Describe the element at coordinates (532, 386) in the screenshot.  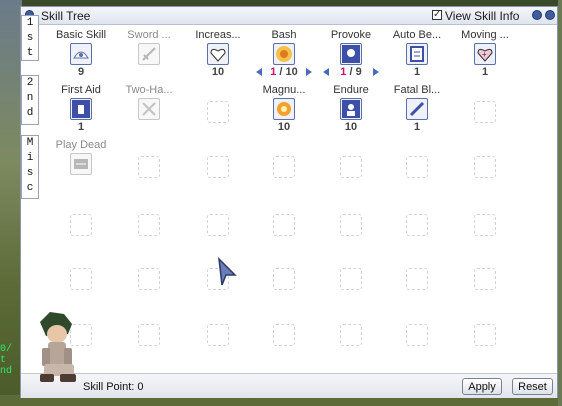
I see `reset-button: Reset` at that location.